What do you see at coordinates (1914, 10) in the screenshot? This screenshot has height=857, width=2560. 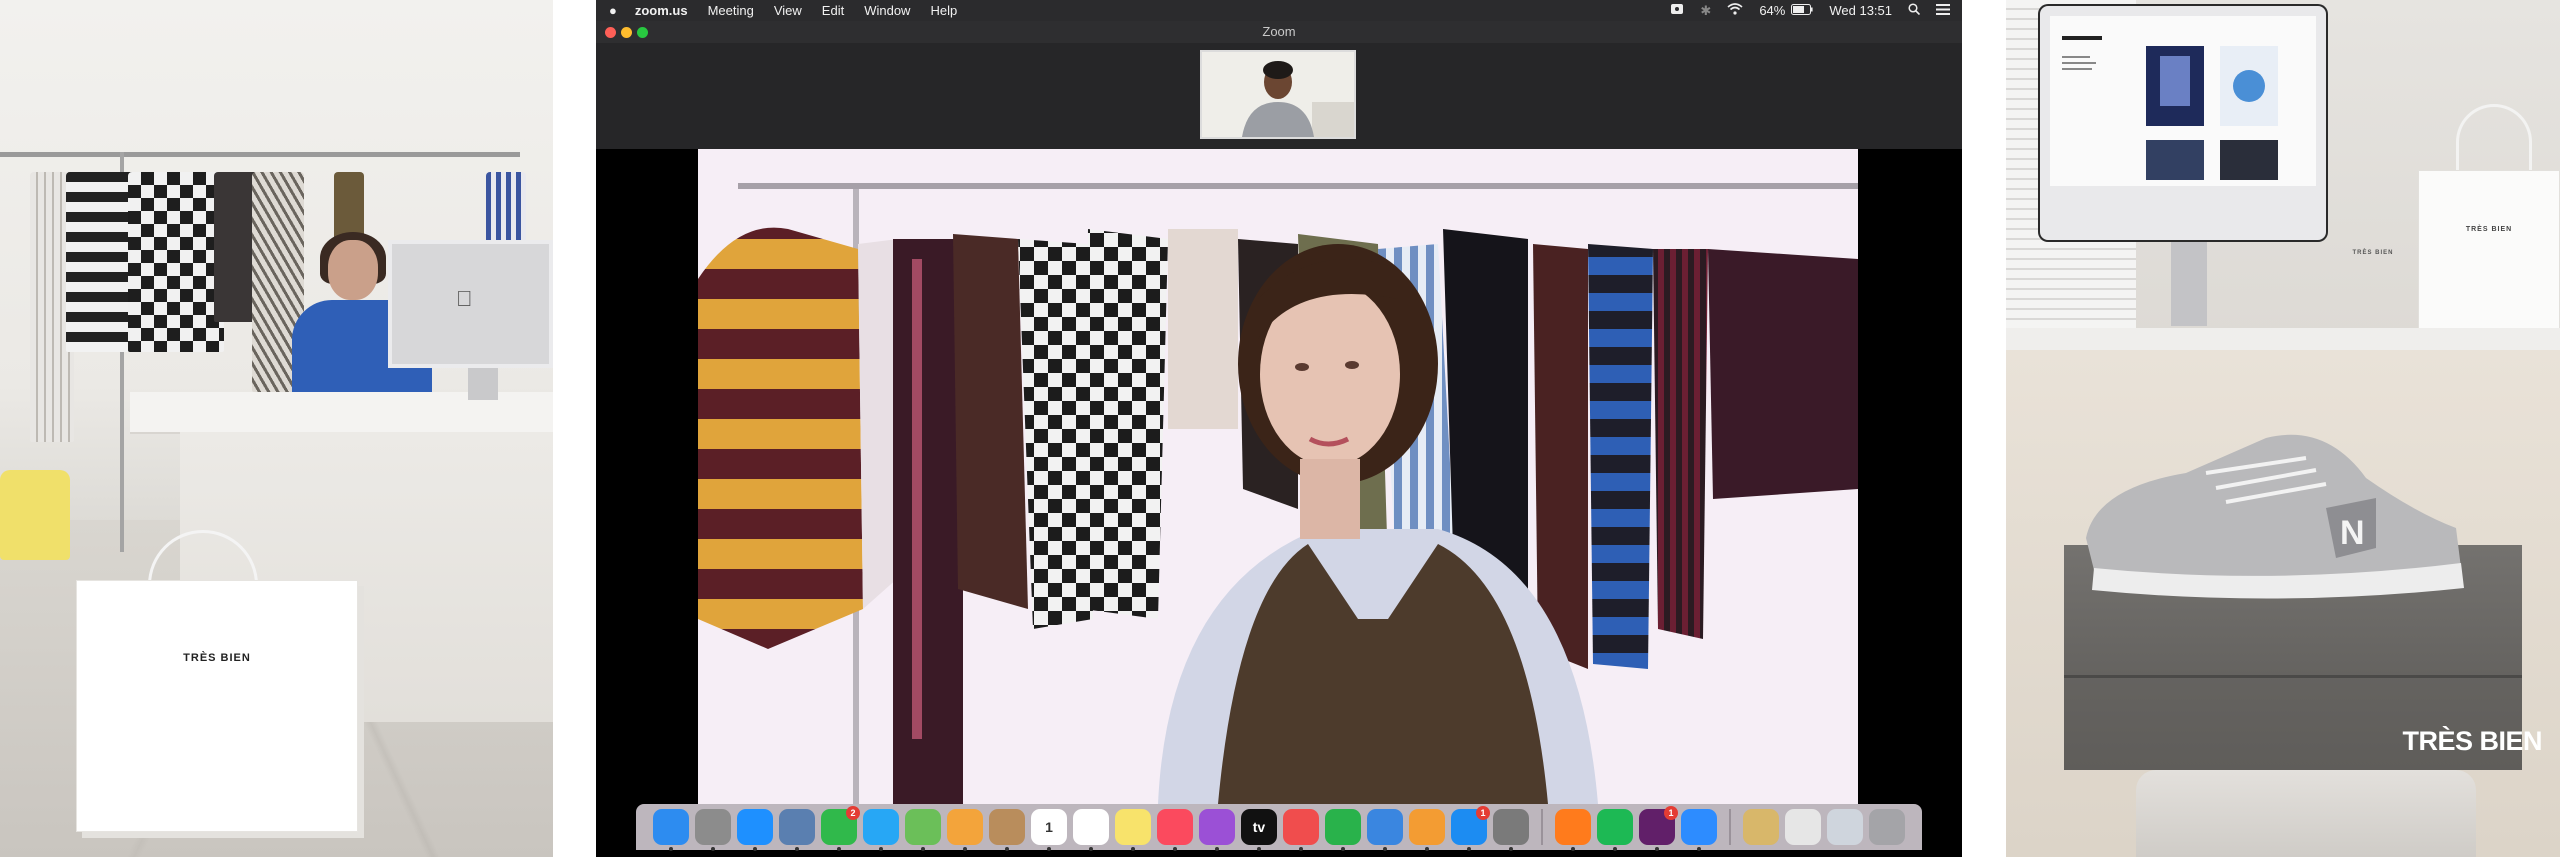 I see `spotlight-search-icon` at bounding box center [1914, 10].